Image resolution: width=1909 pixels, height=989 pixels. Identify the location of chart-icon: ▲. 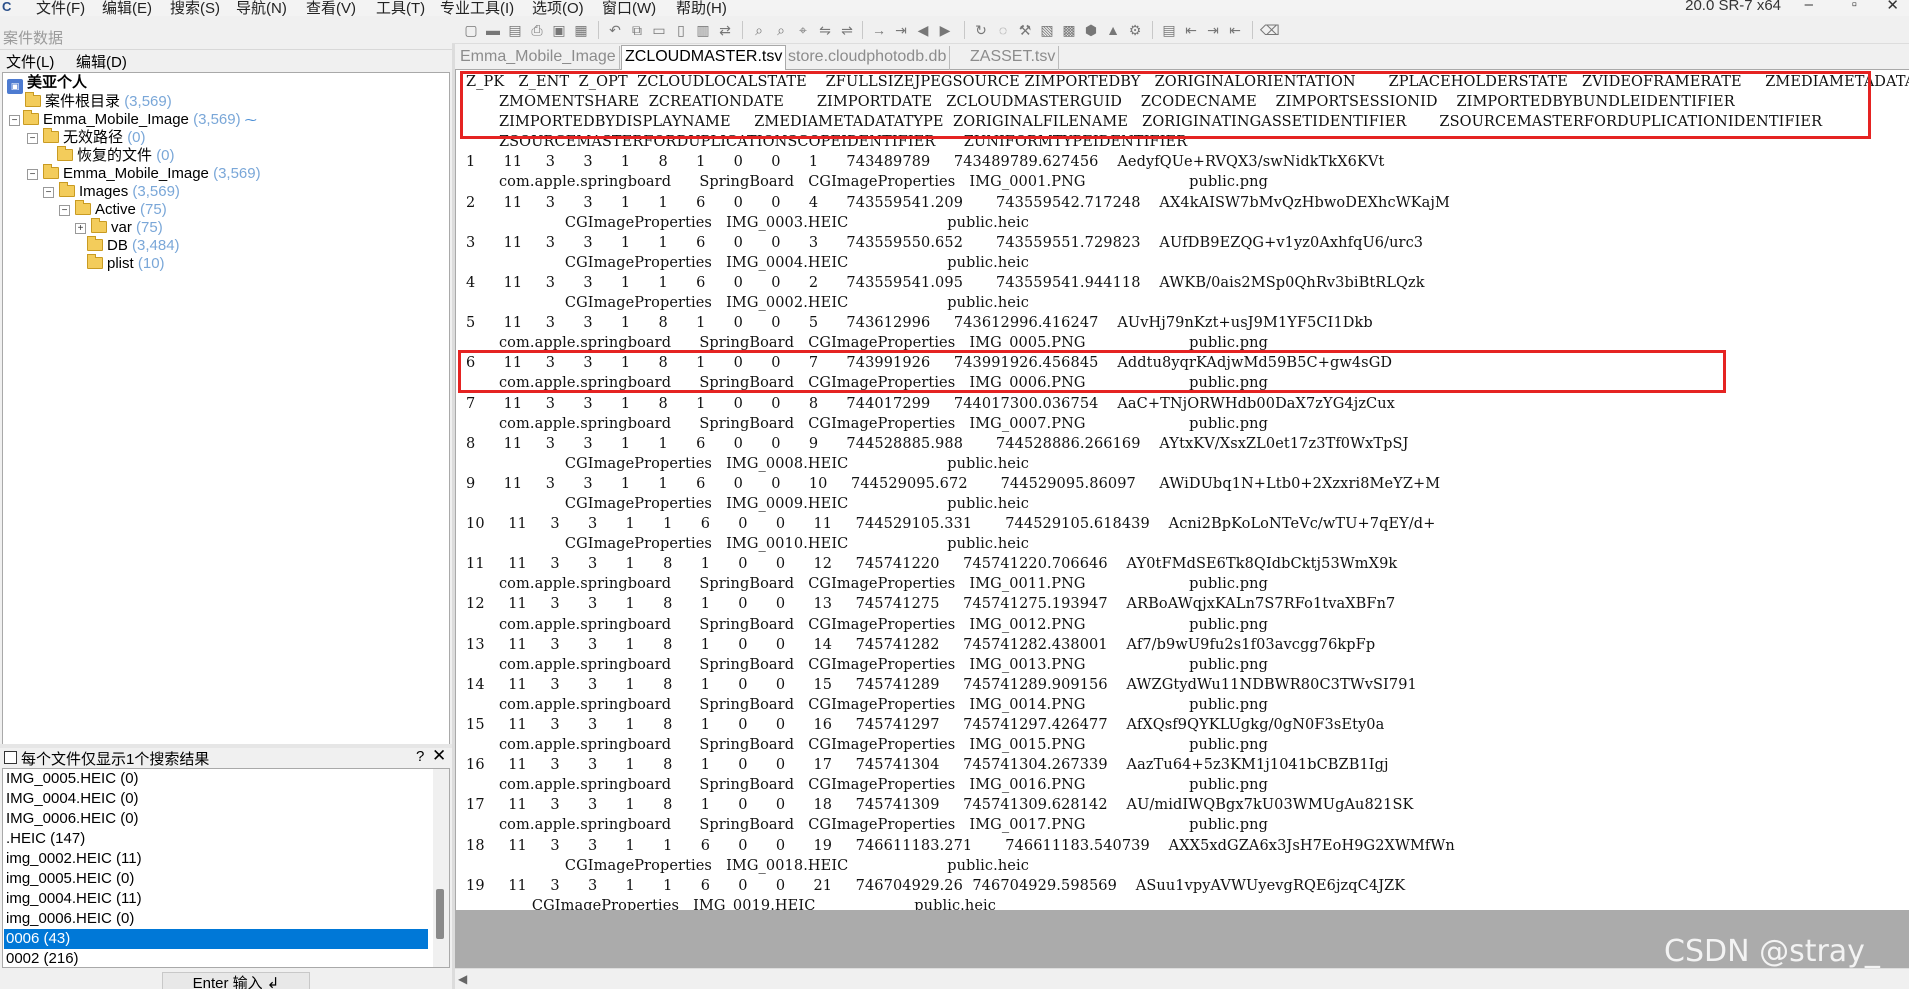
(1113, 30).